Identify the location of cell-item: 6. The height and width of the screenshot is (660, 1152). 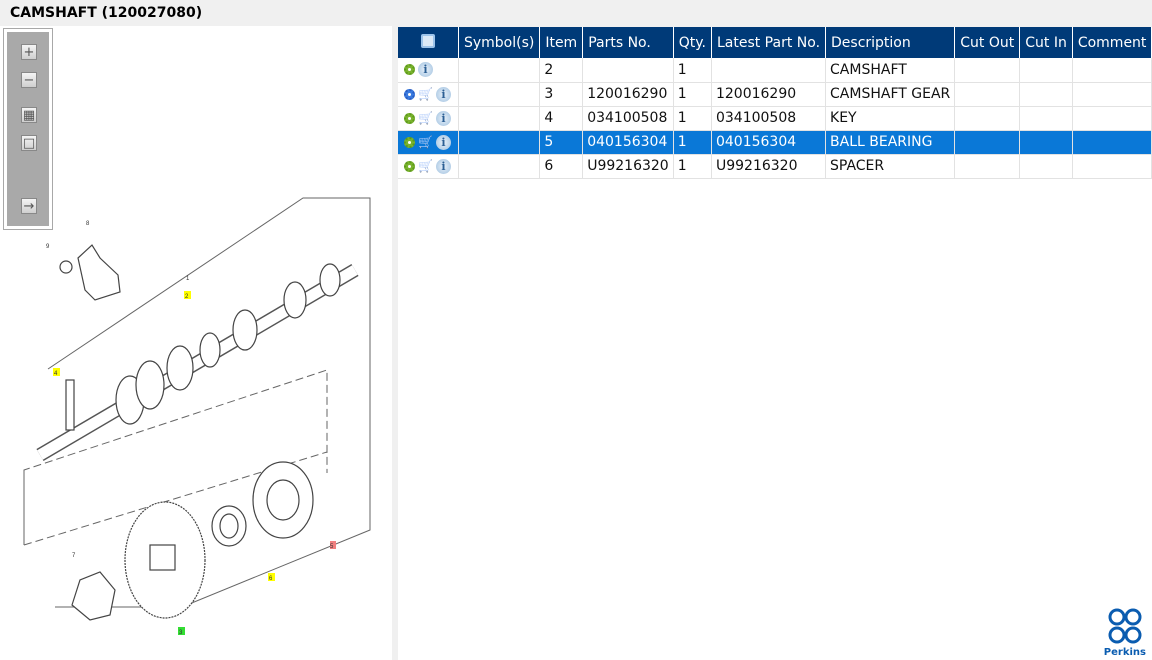
(561, 166).